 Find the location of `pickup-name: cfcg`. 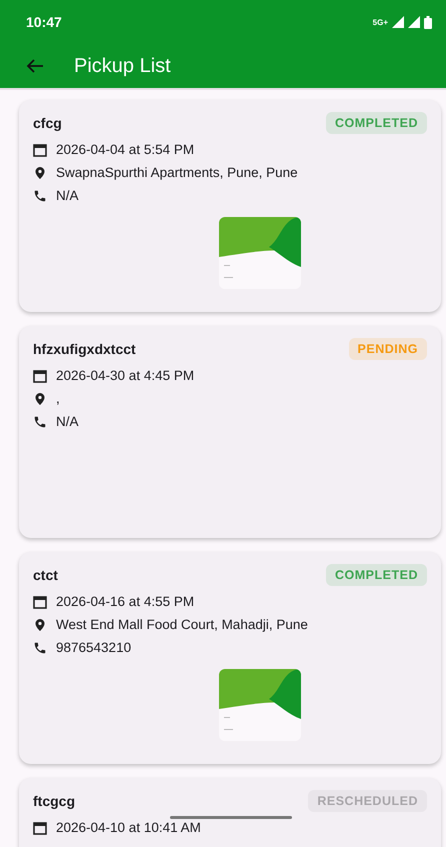

pickup-name: cfcg is located at coordinates (47, 123).